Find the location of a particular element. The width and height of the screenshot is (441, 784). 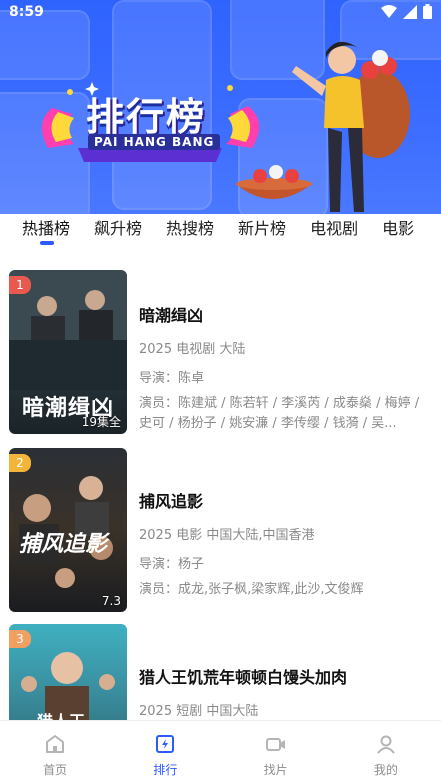

tab-label: 电视剧 is located at coordinates (334, 228).